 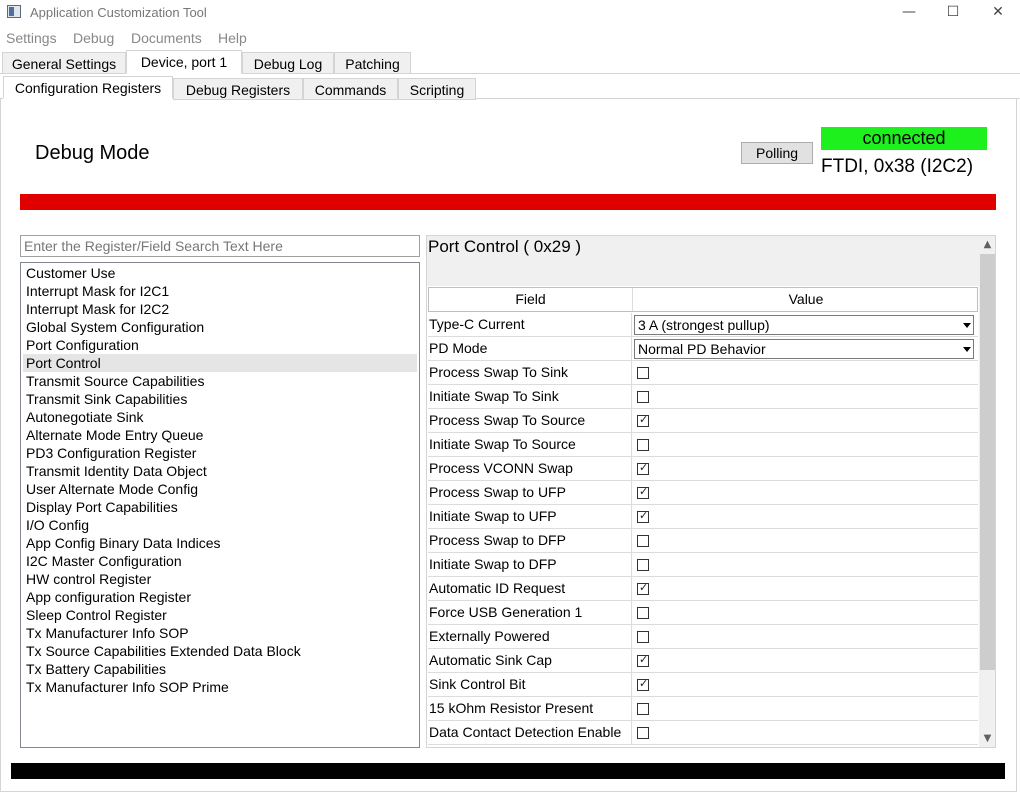 I want to click on field-label: Process Swap to UFP, so click(x=530, y=492).